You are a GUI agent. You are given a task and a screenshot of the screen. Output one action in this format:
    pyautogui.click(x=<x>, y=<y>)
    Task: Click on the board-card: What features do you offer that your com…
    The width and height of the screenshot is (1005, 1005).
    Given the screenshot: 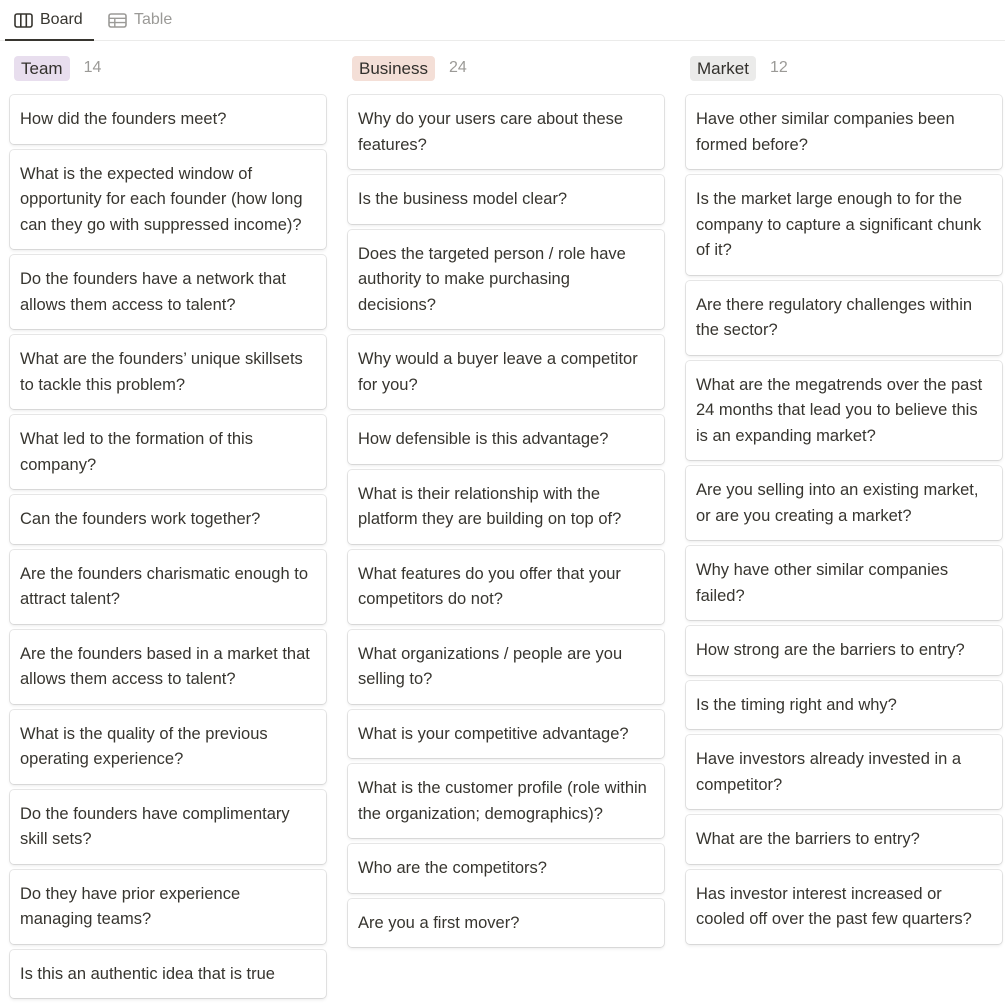 What is the action you would take?
    pyautogui.click(x=506, y=586)
    